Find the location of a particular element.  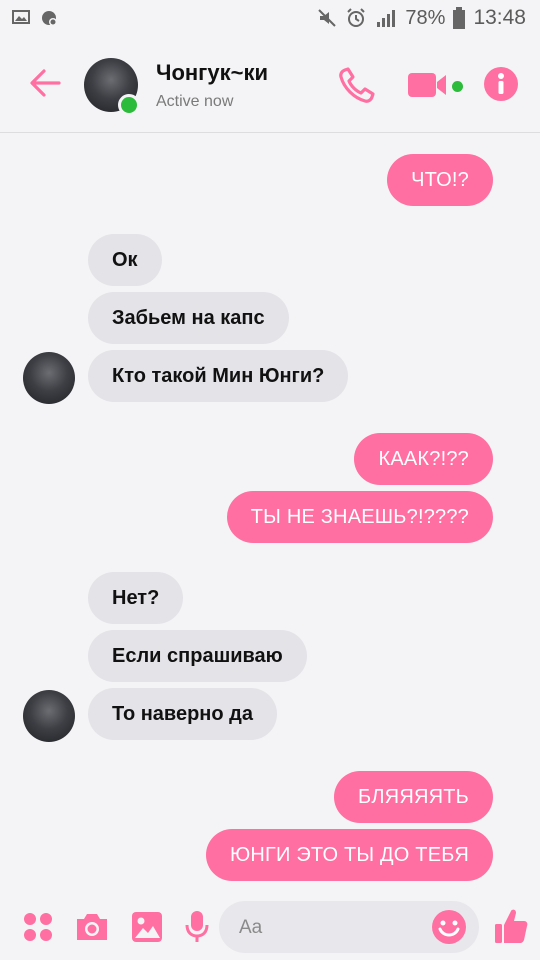

composer-bar is located at coordinates (270, 926).